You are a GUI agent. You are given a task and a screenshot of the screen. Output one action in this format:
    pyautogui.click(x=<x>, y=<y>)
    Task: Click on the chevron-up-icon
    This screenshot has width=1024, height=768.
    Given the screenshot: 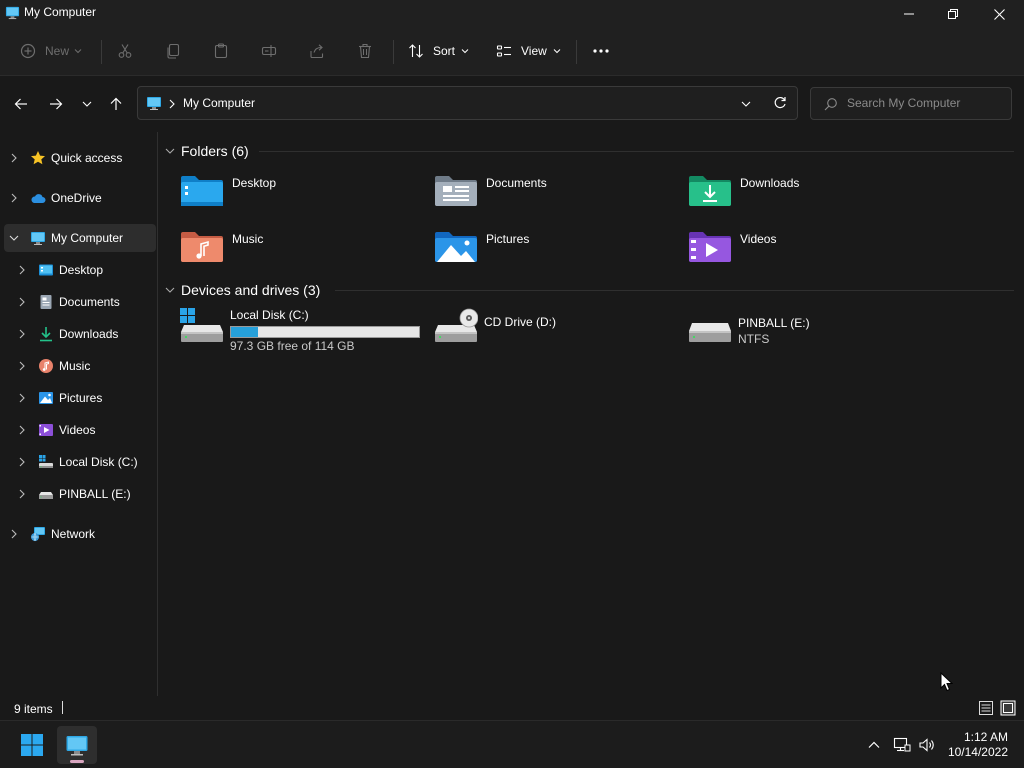 What is the action you would take?
    pyautogui.click(x=874, y=745)
    